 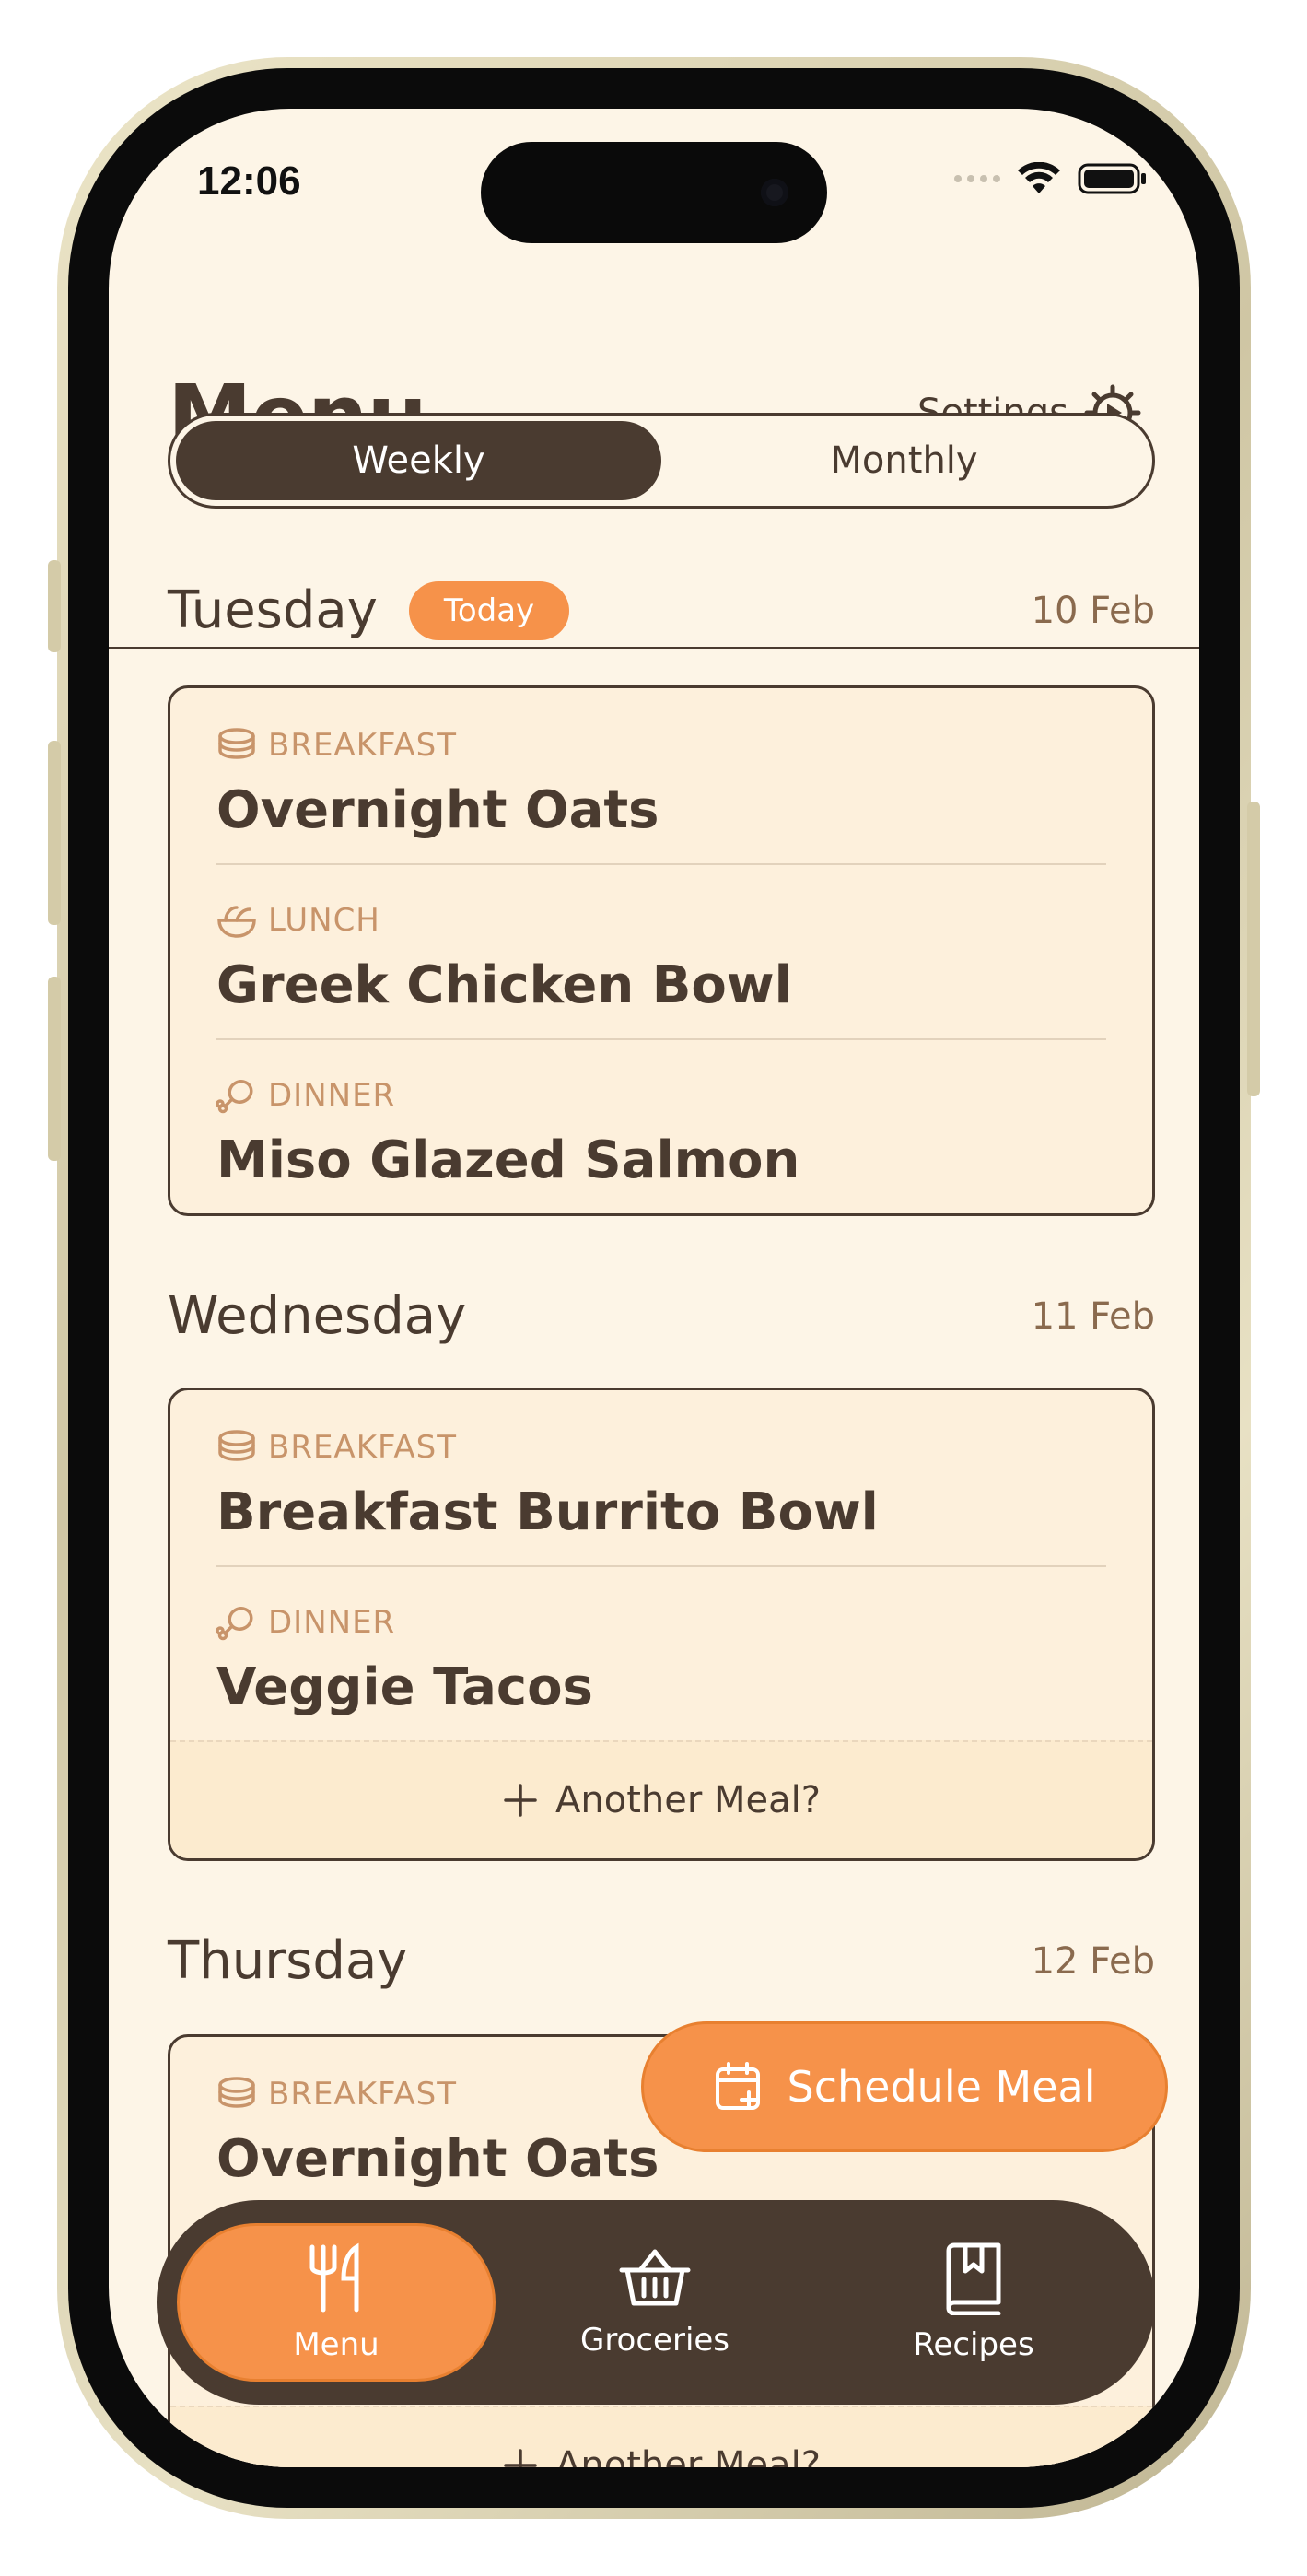 I want to click on schedule-meal-button: Schedule Meal, so click(x=905, y=2086).